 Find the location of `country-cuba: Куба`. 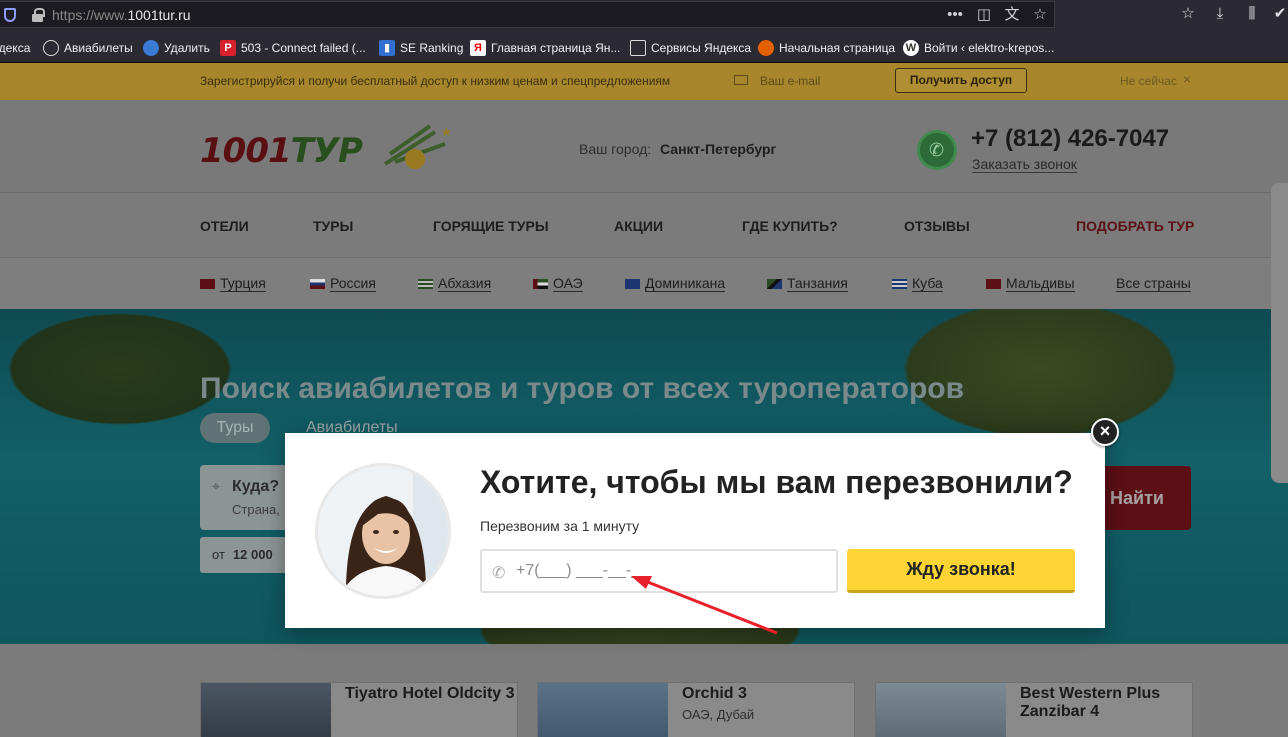

country-cuba: Куба is located at coordinates (917, 284).